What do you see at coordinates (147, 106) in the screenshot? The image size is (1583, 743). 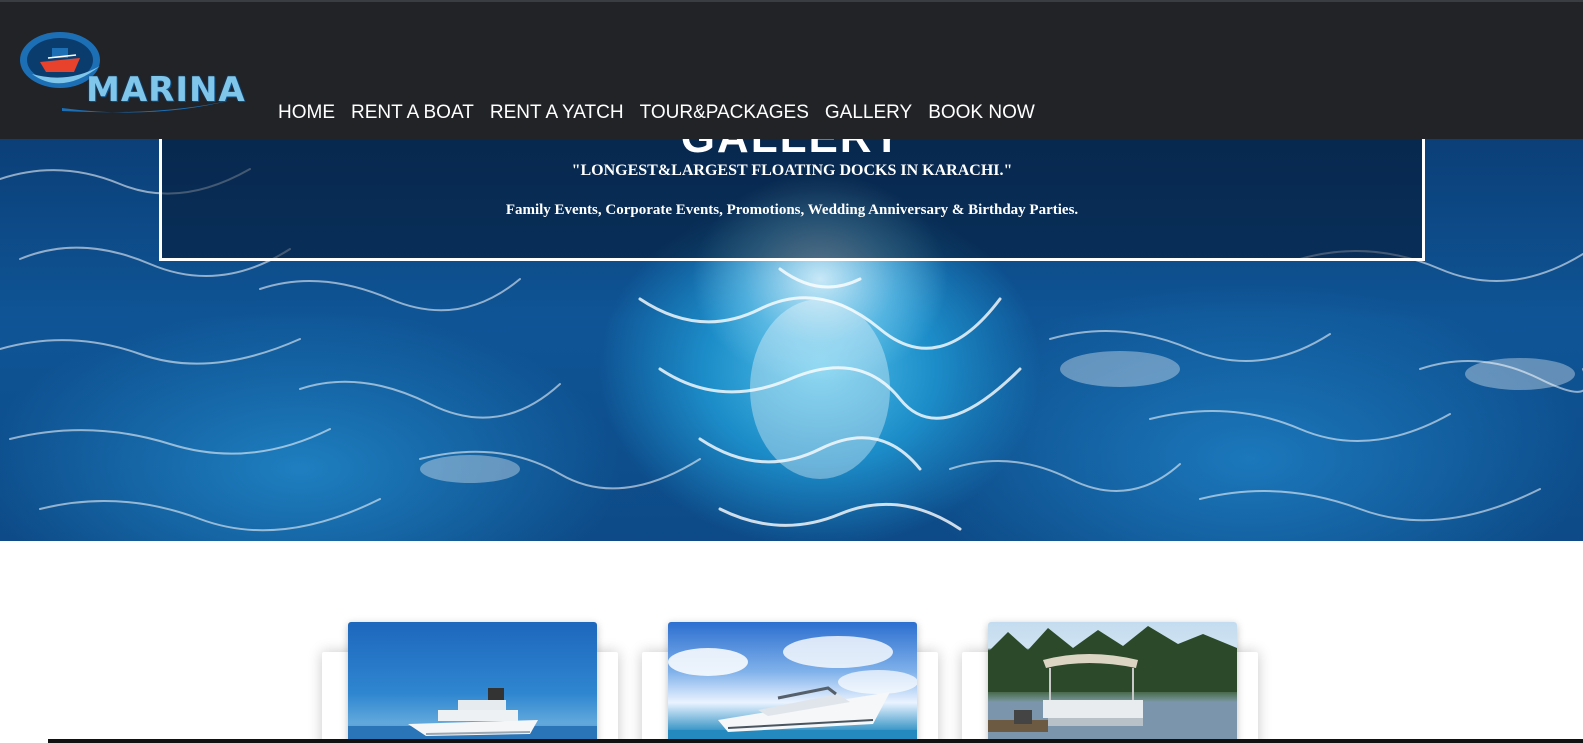 I see `logo-swoosh` at bounding box center [147, 106].